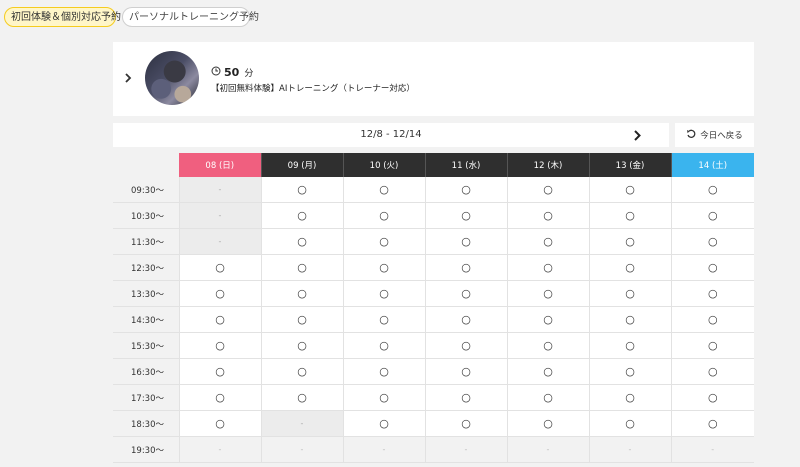 The width and height of the screenshot is (800, 467). Describe the element at coordinates (146, 423) in the screenshot. I see `time-label: 18:30〜` at that location.